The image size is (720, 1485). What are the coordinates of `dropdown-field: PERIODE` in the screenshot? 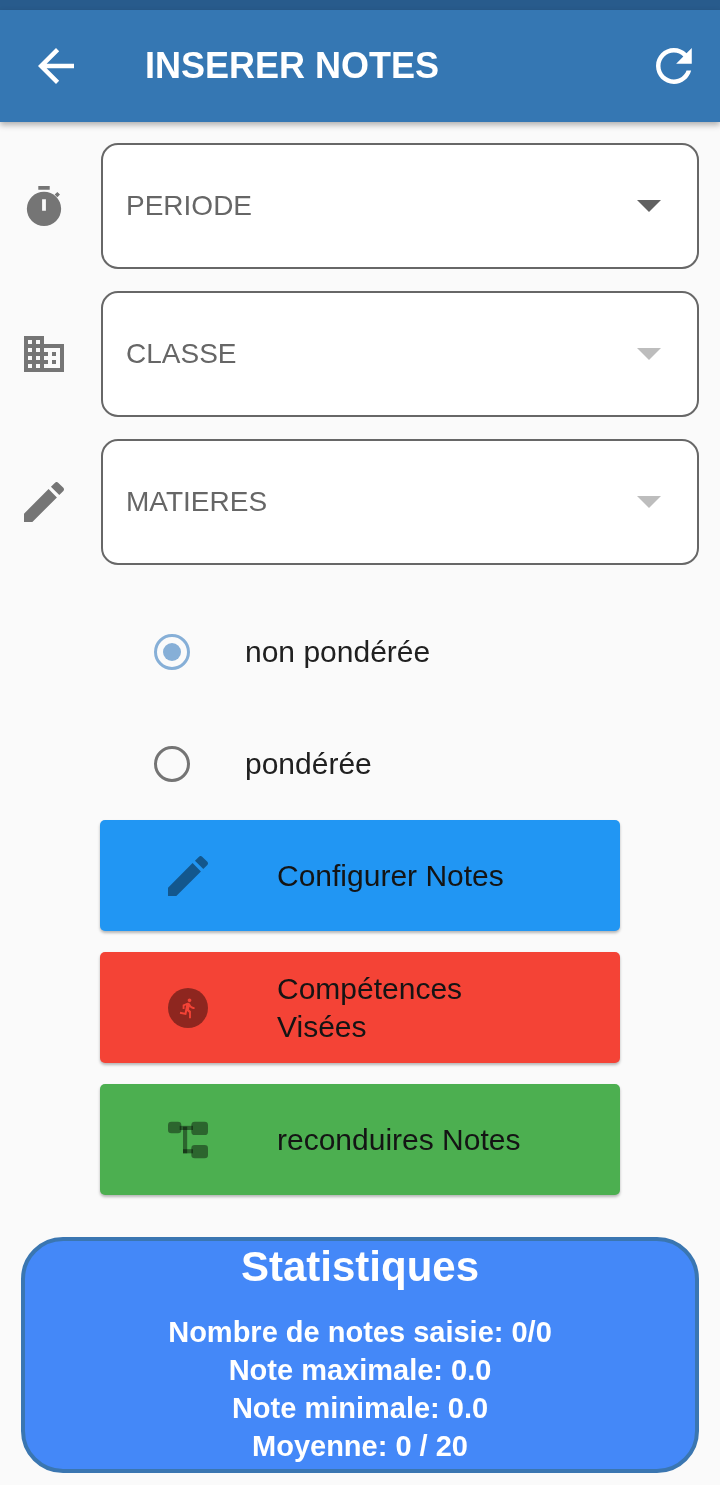 It's located at (400, 206).